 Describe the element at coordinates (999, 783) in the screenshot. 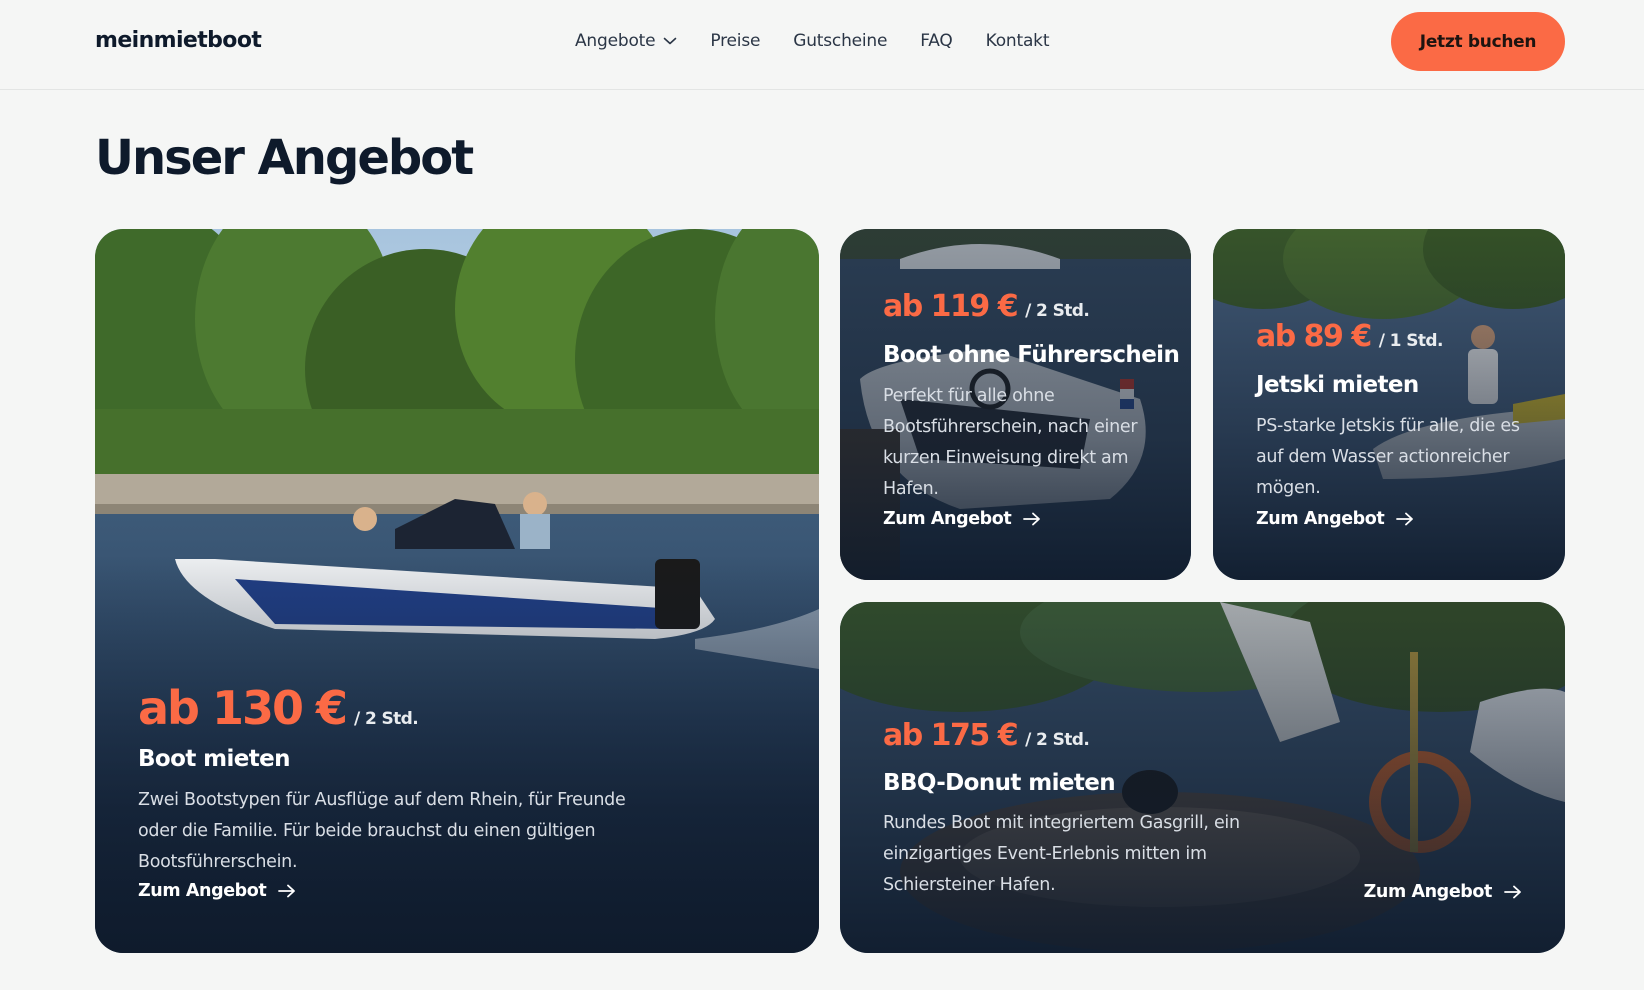

I see `card-title: BBQ-Donut mieten` at that location.